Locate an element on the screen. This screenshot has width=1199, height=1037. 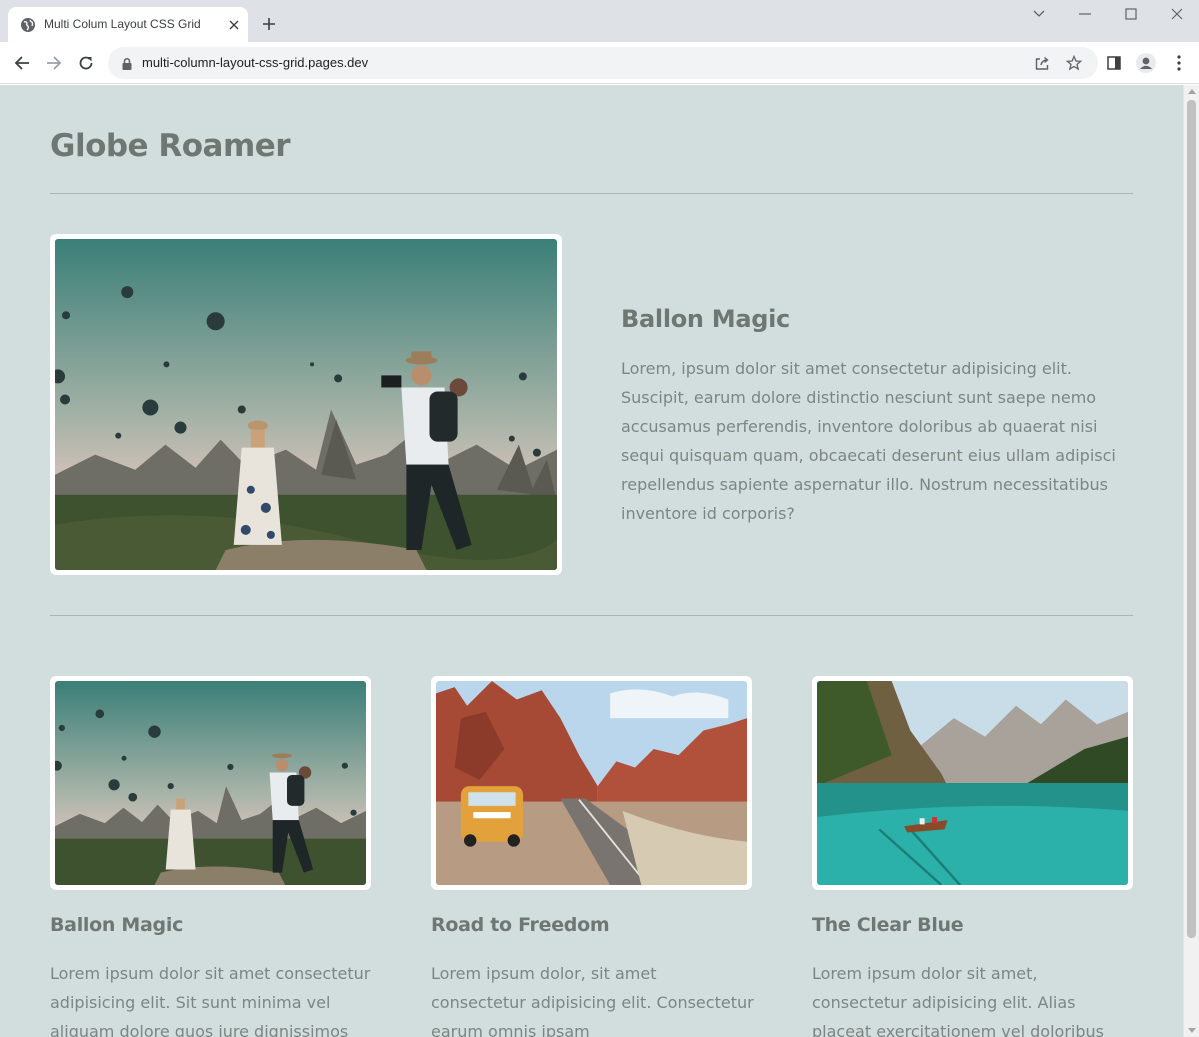
card-image-road is located at coordinates (591, 783).